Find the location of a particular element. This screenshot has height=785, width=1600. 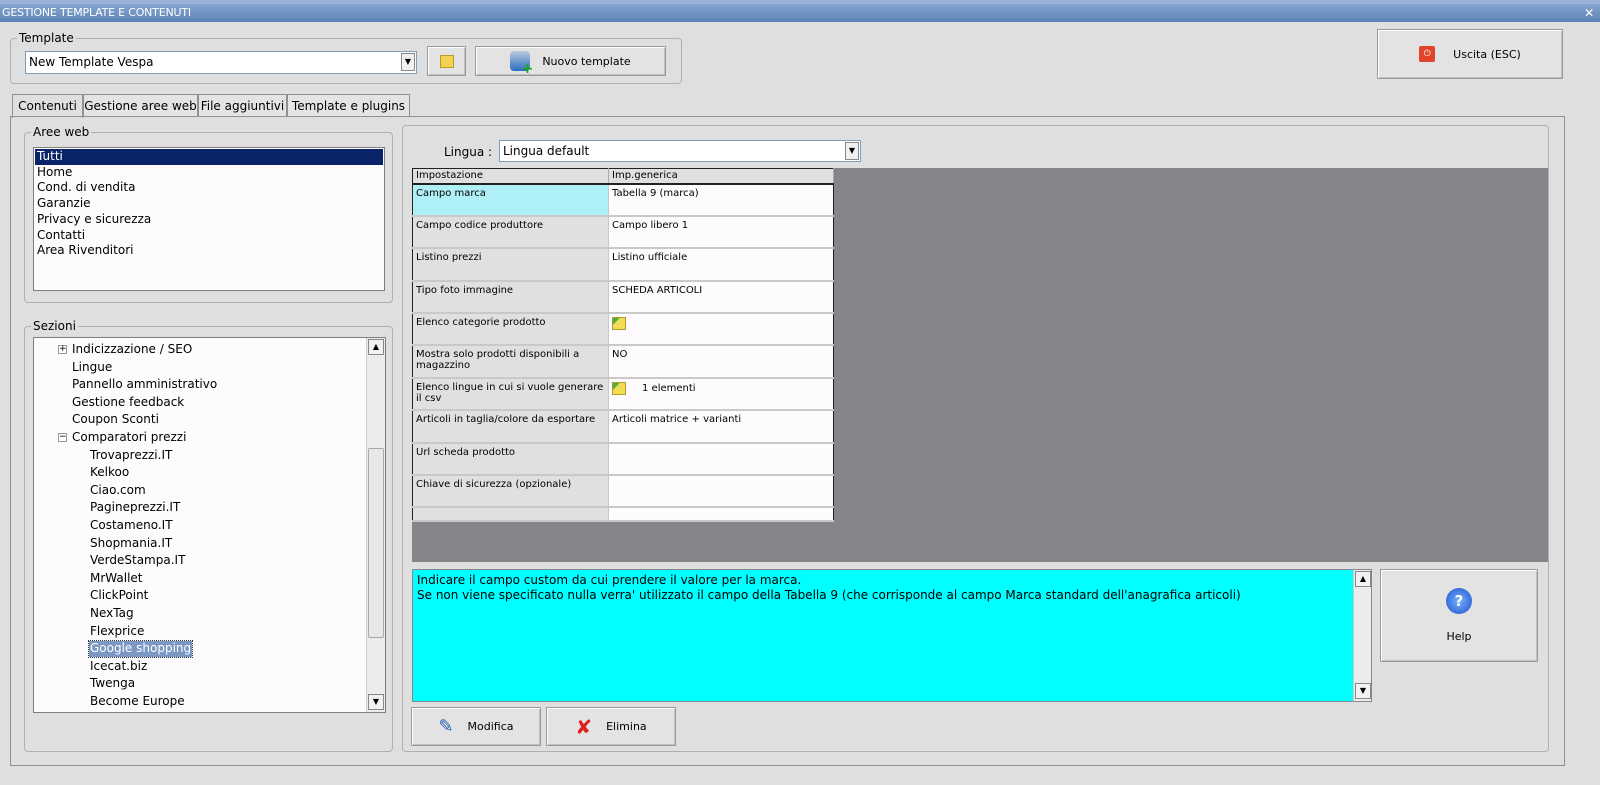

value-text: SCHEDA ARTICOLI is located at coordinates (657, 290).